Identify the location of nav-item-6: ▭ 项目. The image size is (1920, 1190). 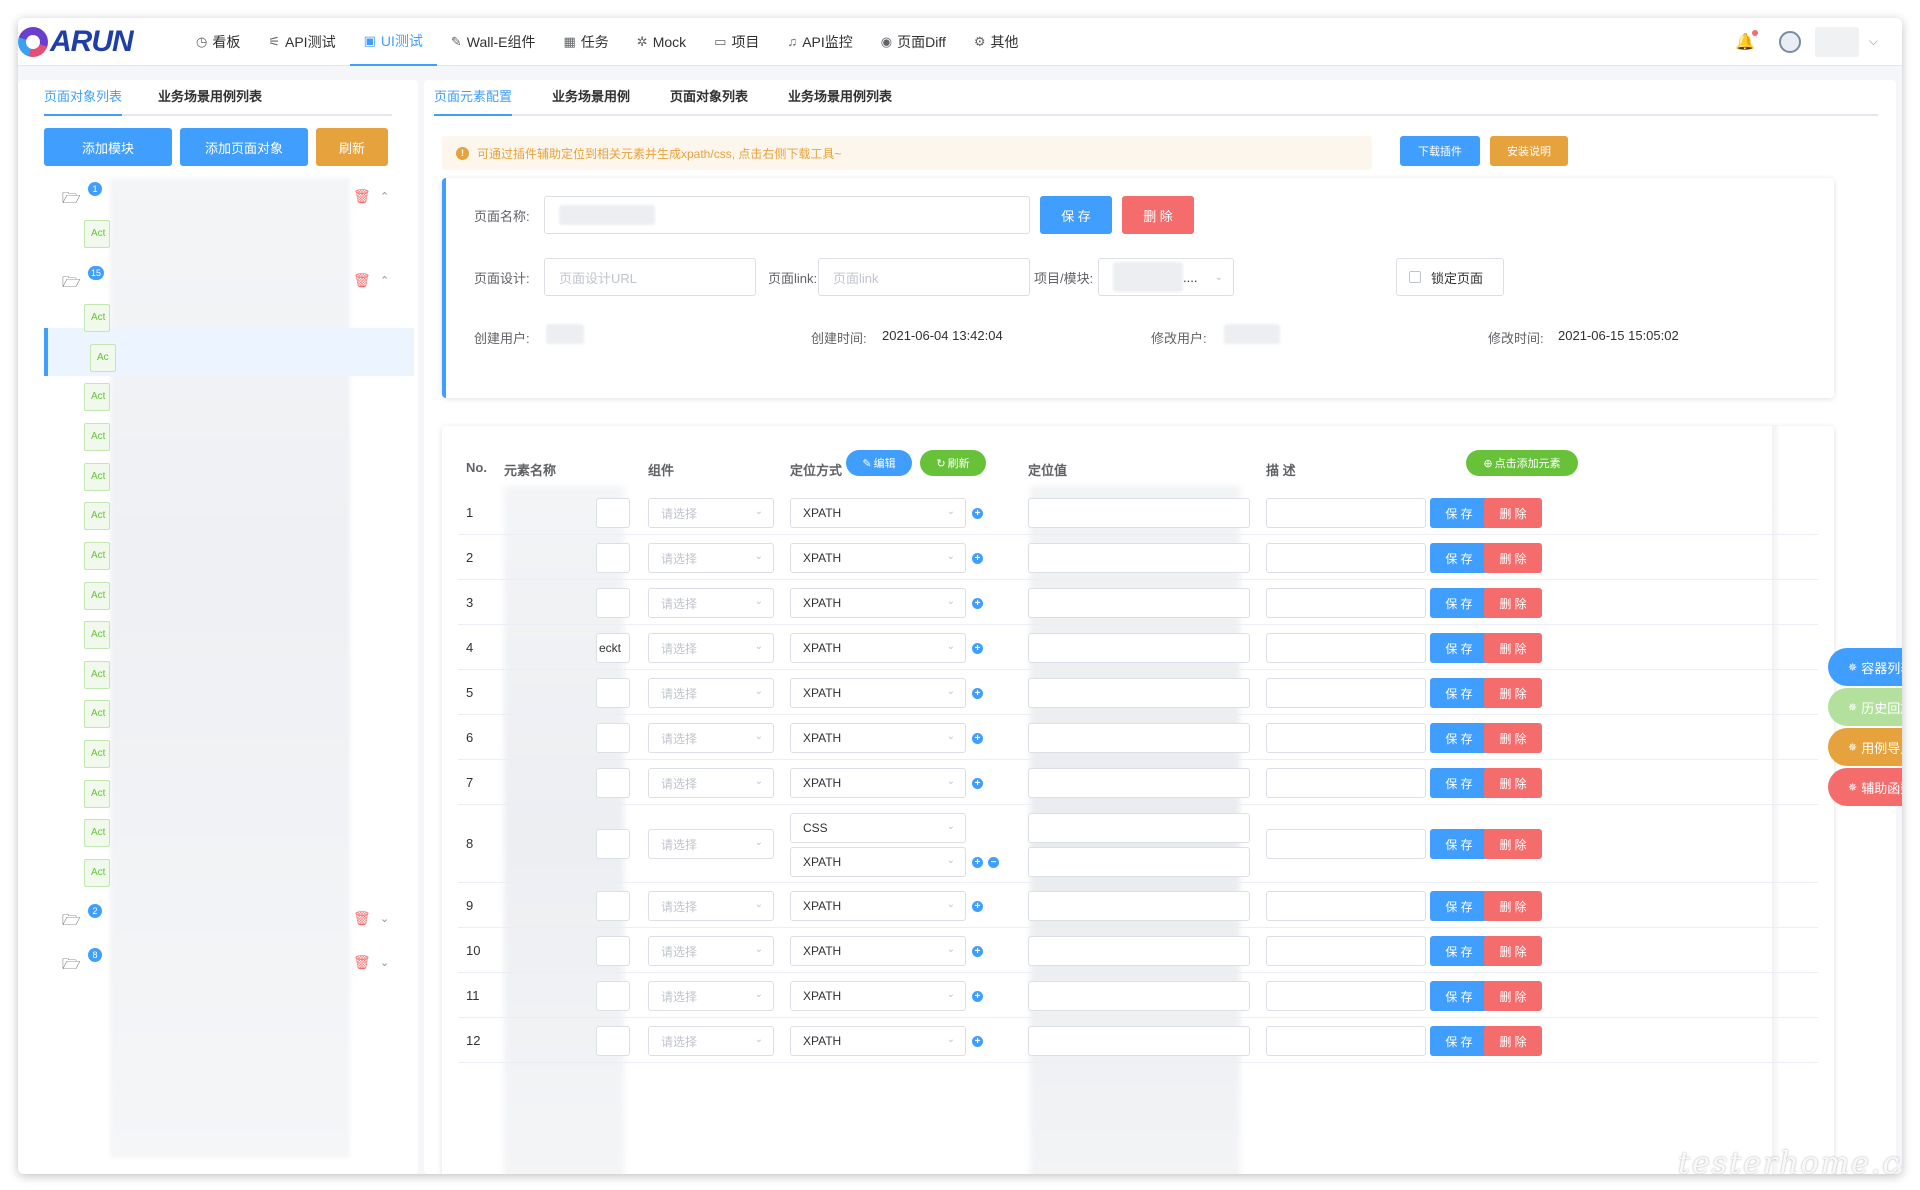
(736, 42).